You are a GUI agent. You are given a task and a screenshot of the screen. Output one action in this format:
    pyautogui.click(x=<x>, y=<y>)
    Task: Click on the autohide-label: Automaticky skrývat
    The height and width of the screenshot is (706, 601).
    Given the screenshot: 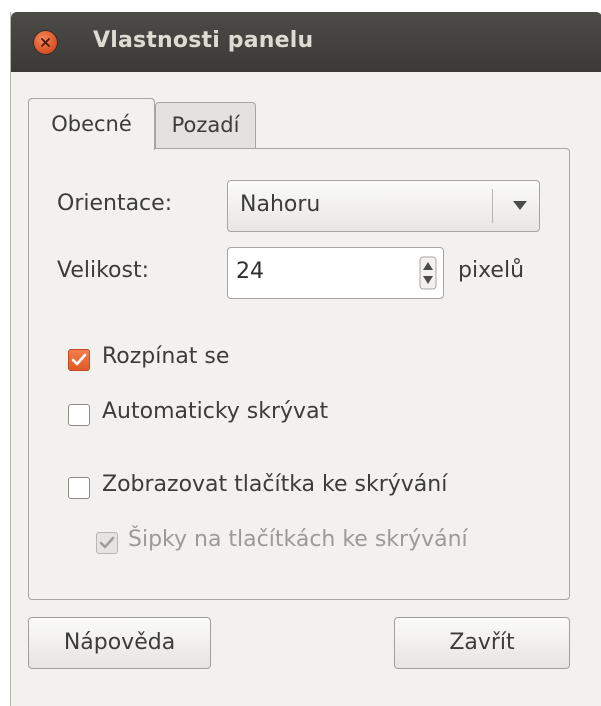 What is the action you would take?
    pyautogui.click(x=215, y=411)
    